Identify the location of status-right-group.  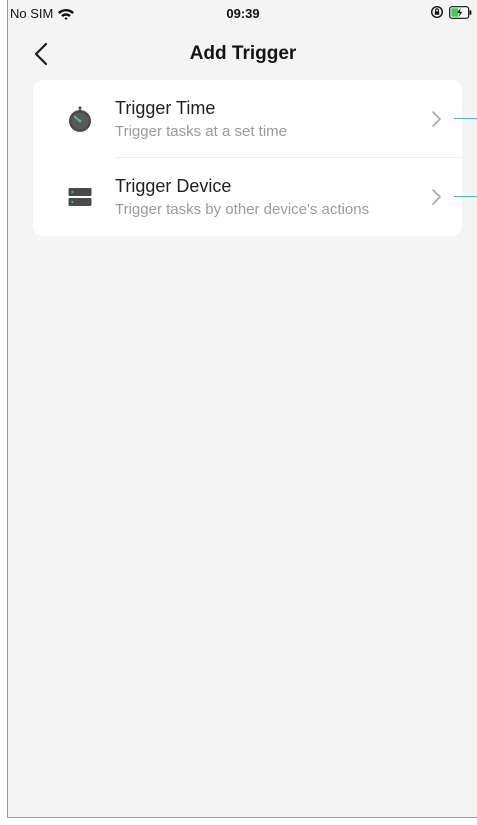
(451, 12).